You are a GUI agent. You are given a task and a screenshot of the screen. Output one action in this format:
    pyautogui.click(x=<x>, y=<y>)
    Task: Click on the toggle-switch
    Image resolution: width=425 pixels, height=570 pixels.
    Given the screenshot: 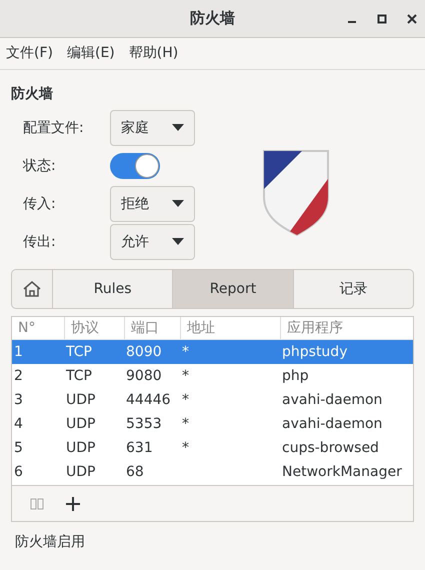 What is the action you would take?
    pyautogui.click(x=135, y=166)
    